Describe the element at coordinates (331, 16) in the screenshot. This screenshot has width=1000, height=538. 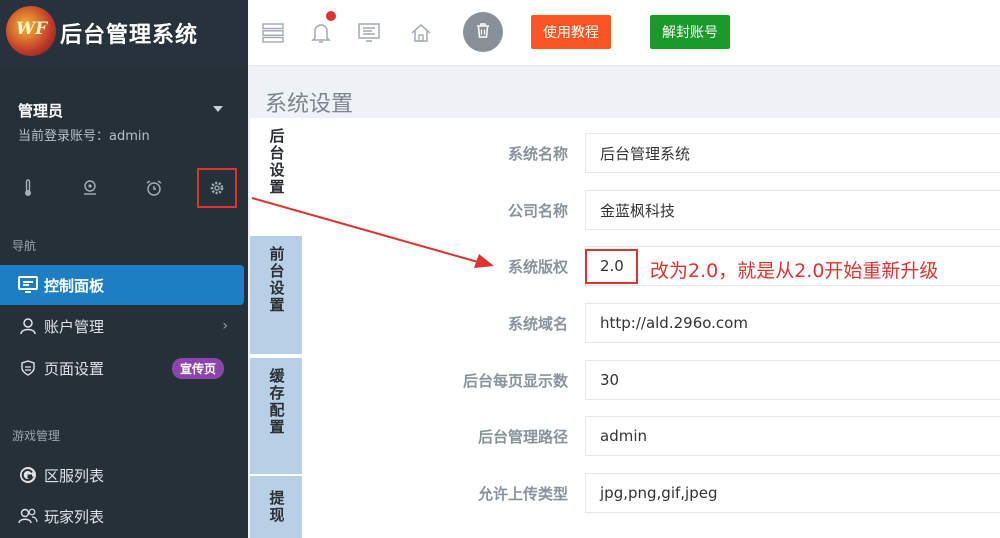
I see `notification-dot` at that location.